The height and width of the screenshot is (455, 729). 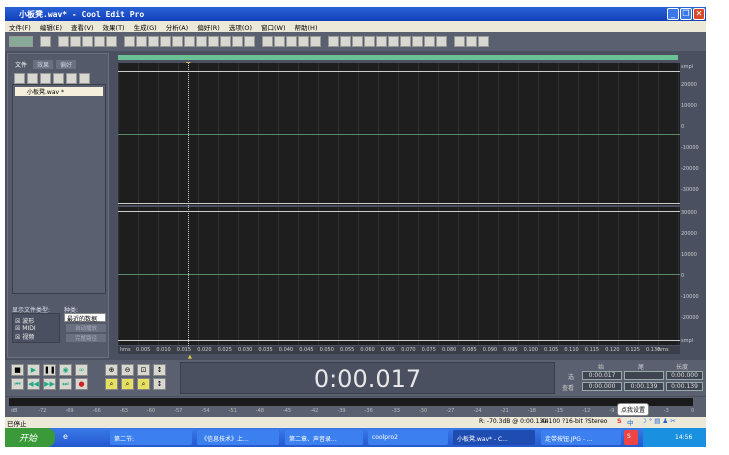 What do you see at coordinates (32, 78) in the screenshot?
I see `close-file-icon` at bounding box center [32, 78].